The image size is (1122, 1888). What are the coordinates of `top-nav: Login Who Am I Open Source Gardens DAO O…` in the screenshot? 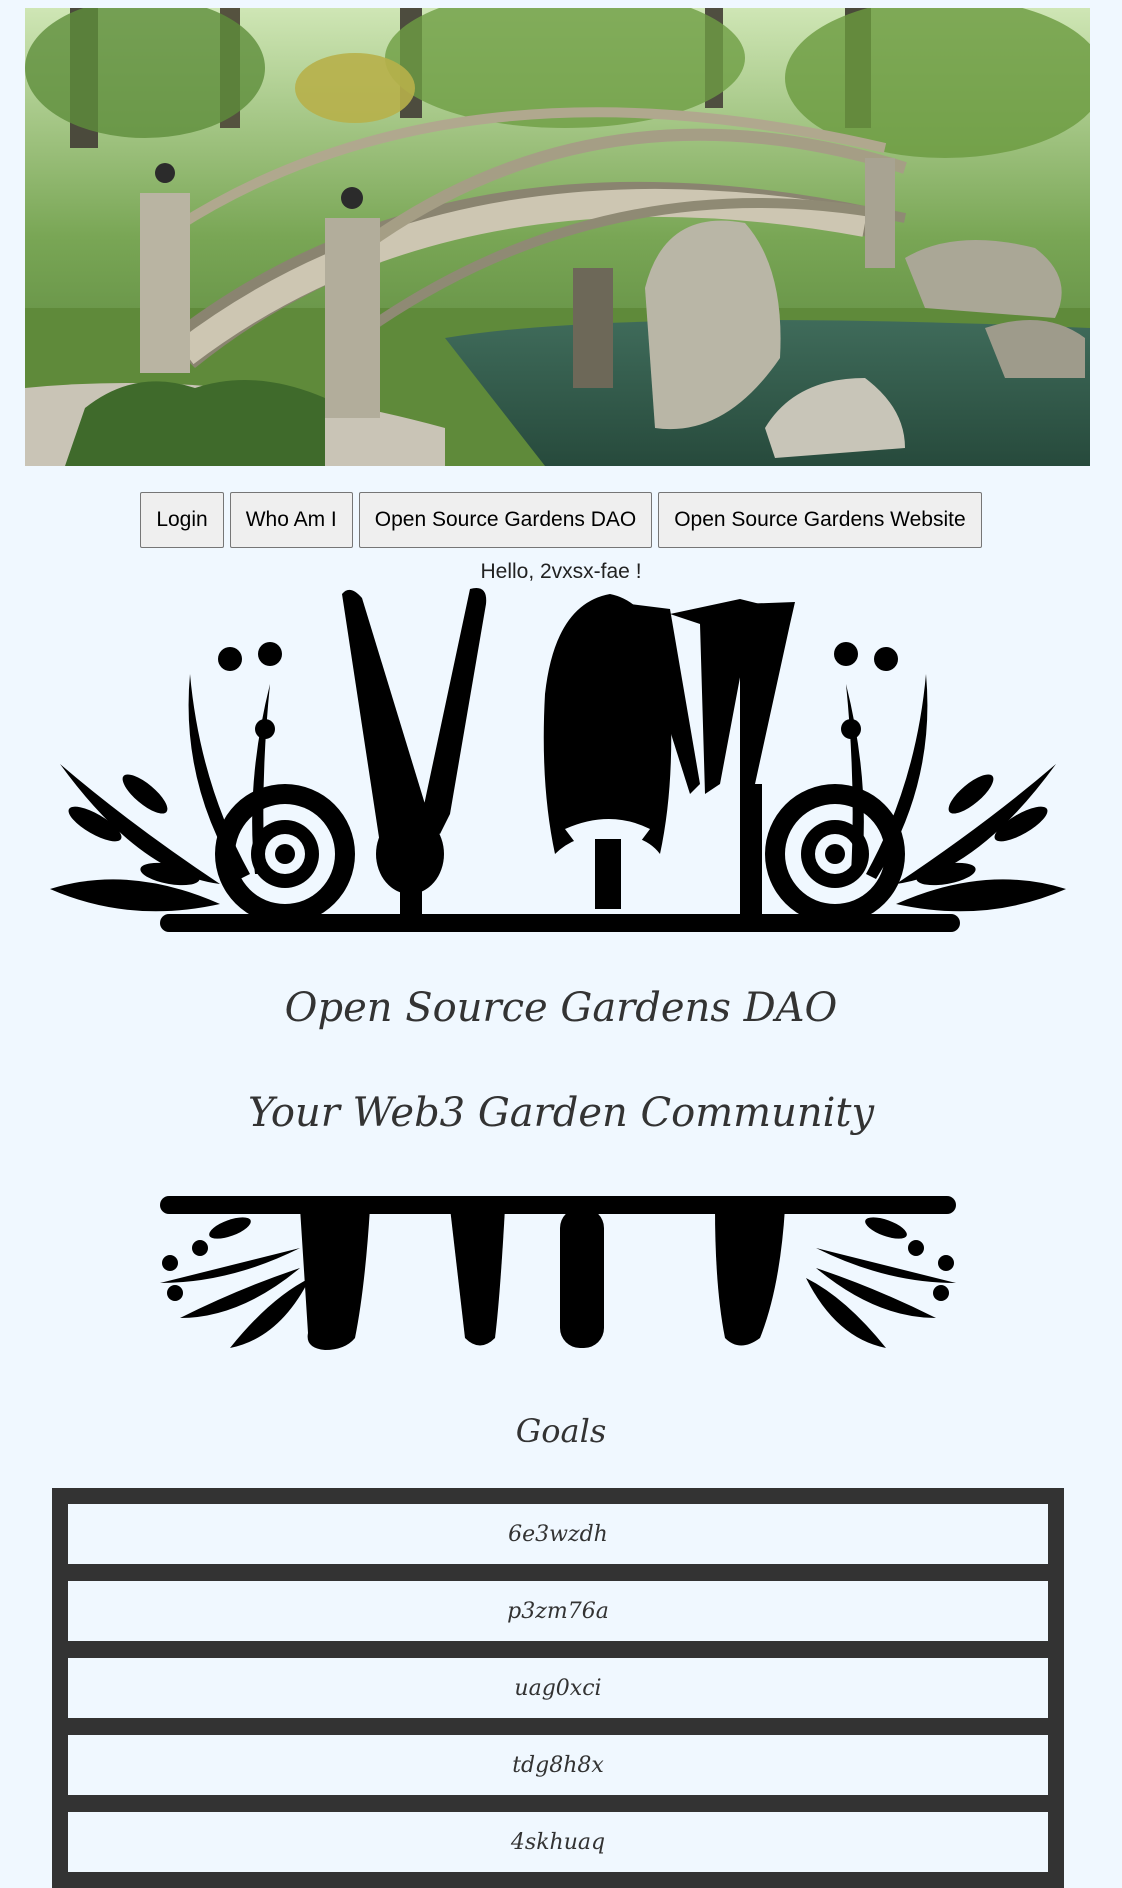 It's located at (561, 520).